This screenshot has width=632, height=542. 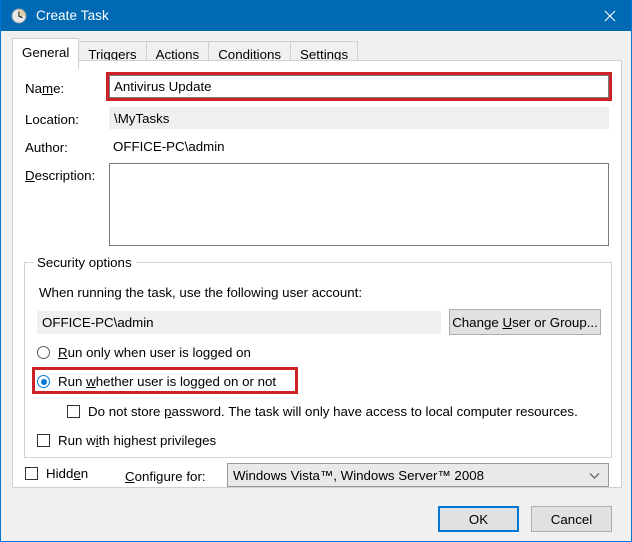 I want to click on radio-run-whether-logged-on-or-not-label: Run whether user is logged on or not, so click(x=167, y=381).